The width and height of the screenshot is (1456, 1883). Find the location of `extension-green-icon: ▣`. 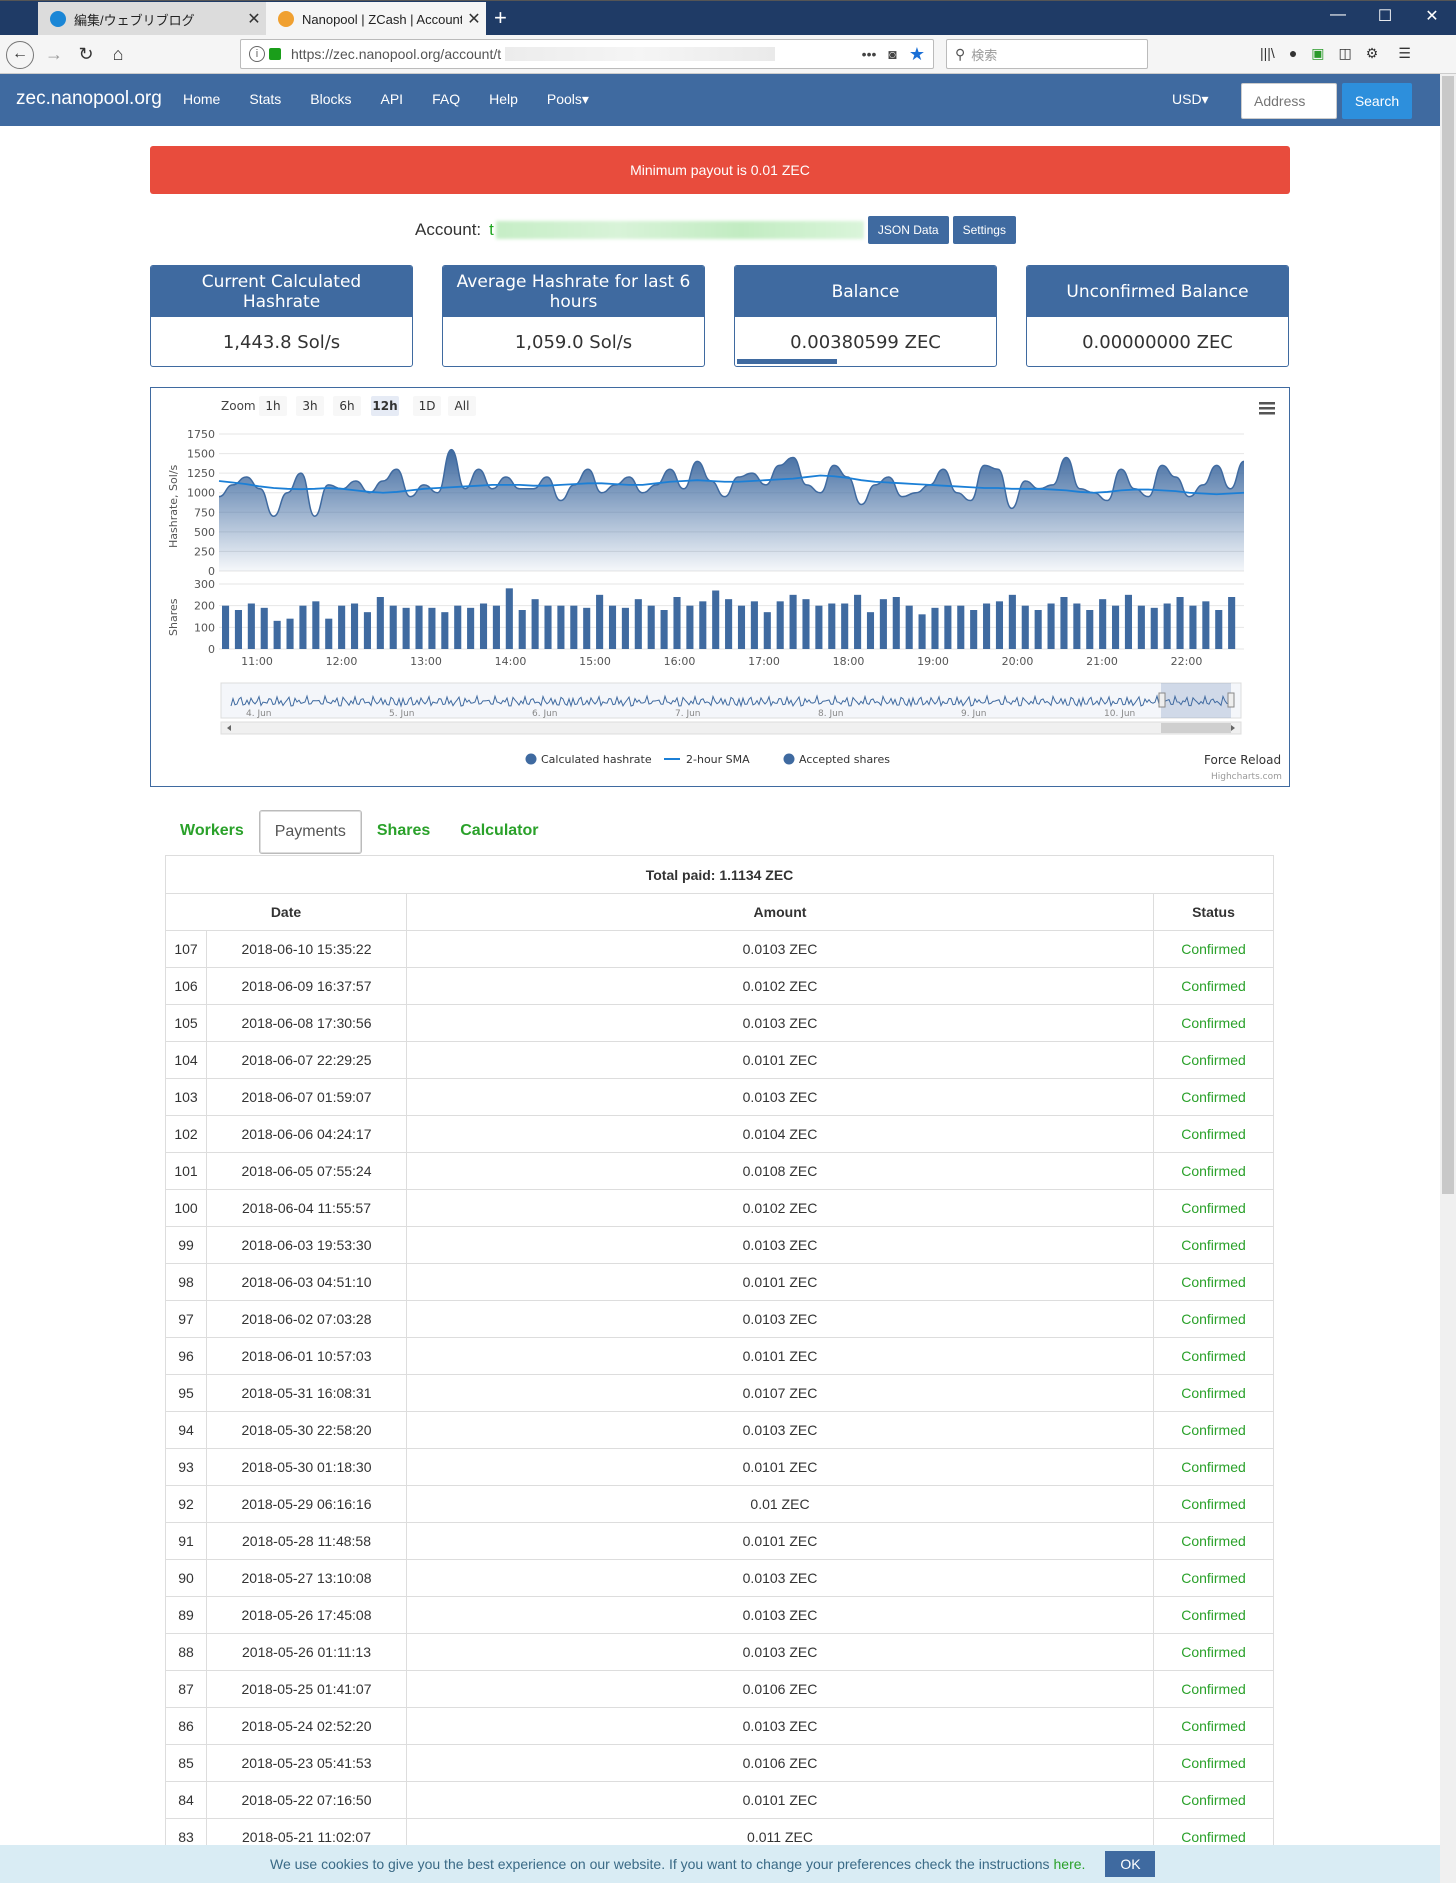

extension-green-icon: ▣ is located at coordinates (1317, 53).